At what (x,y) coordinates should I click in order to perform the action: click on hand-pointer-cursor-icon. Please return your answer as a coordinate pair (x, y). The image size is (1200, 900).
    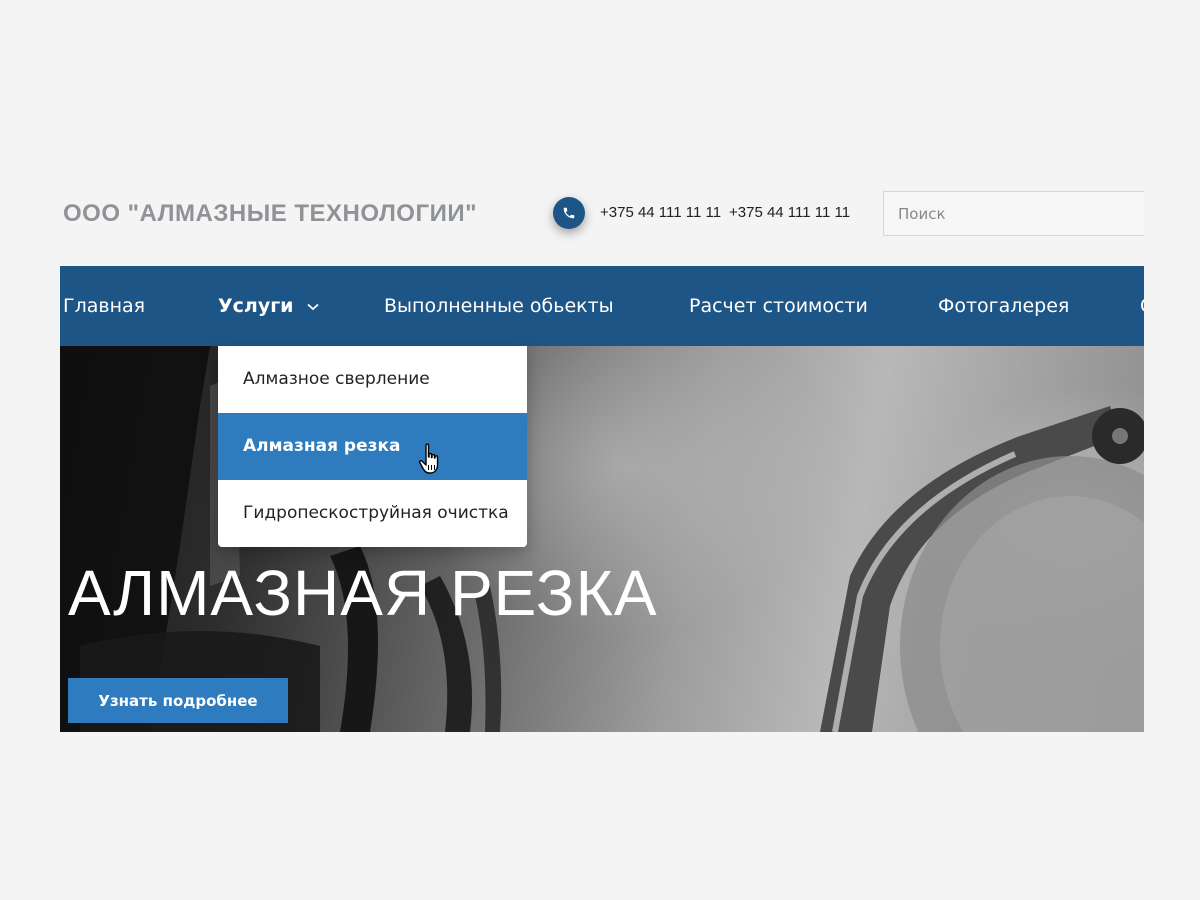
    Looking at the image, I should click on (431, 461).